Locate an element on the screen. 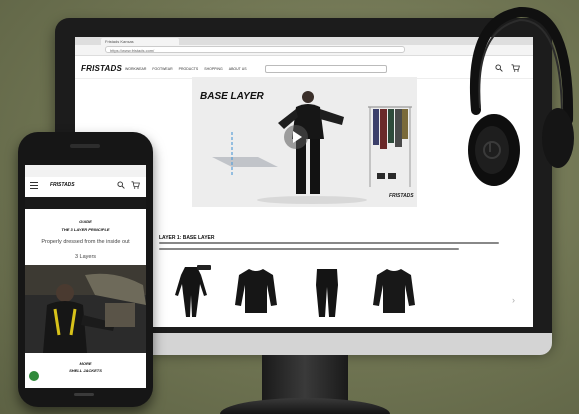 The image size is (579, 414). search-icon is located at coordinates (121, 185).